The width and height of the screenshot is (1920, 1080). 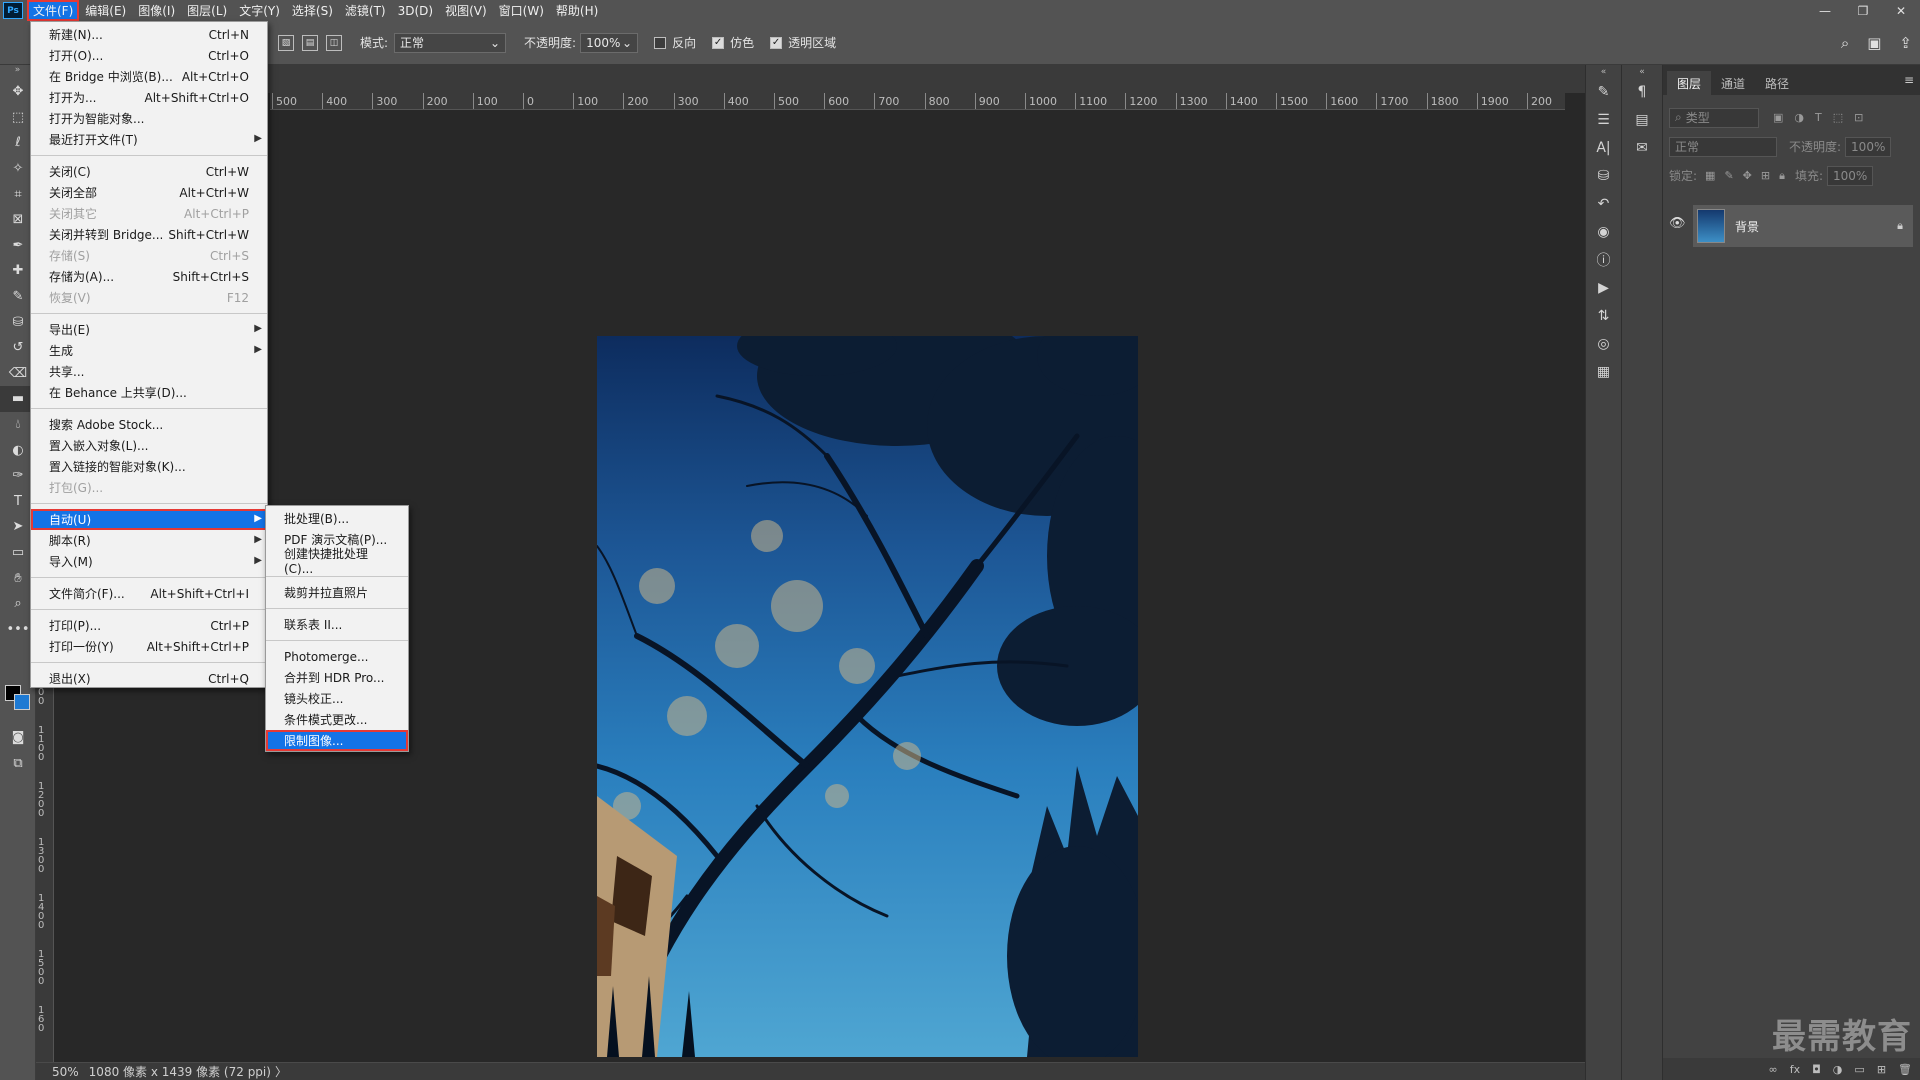 I want to click on zoom-level: 50%, so click(x=65, y=1072).